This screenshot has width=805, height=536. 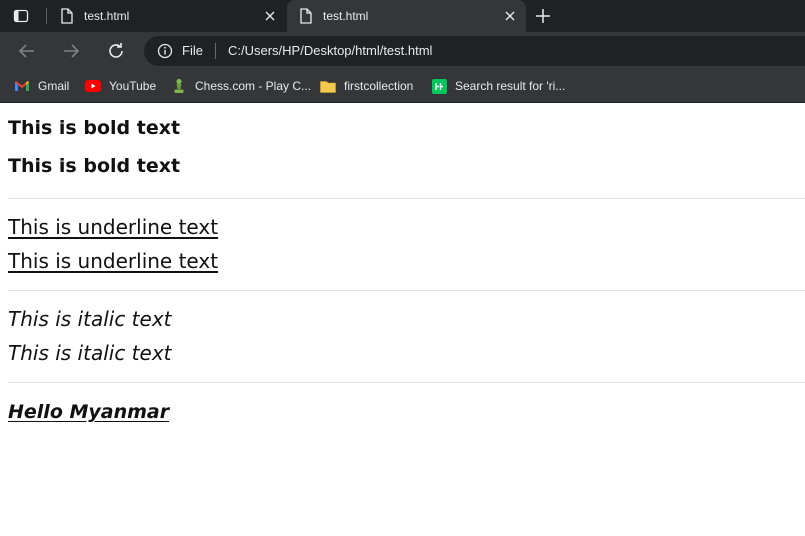 I want to click on new-tab-icon, so click(x=543, y=16).